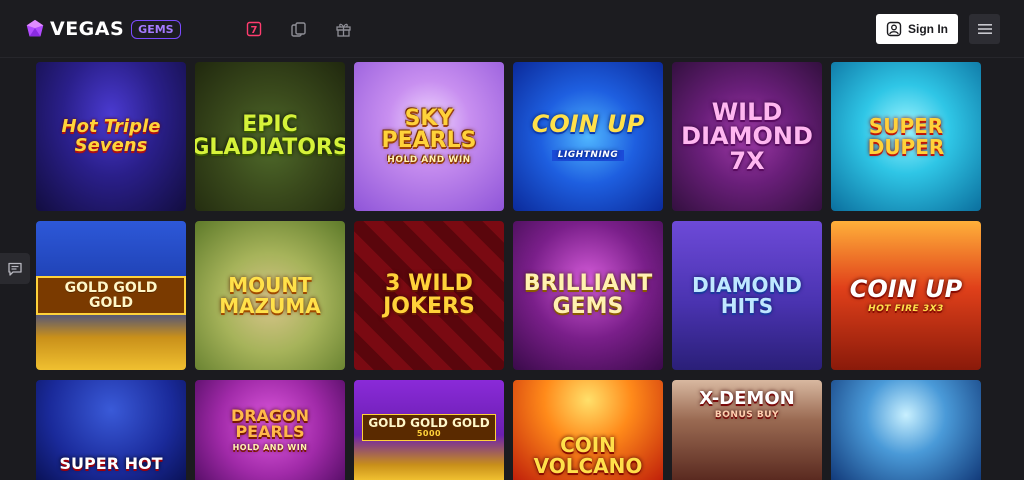  Describe the element at coordinates (111, 430) in the screenshot. I see `game-tile: SUPER HOT` at that location.